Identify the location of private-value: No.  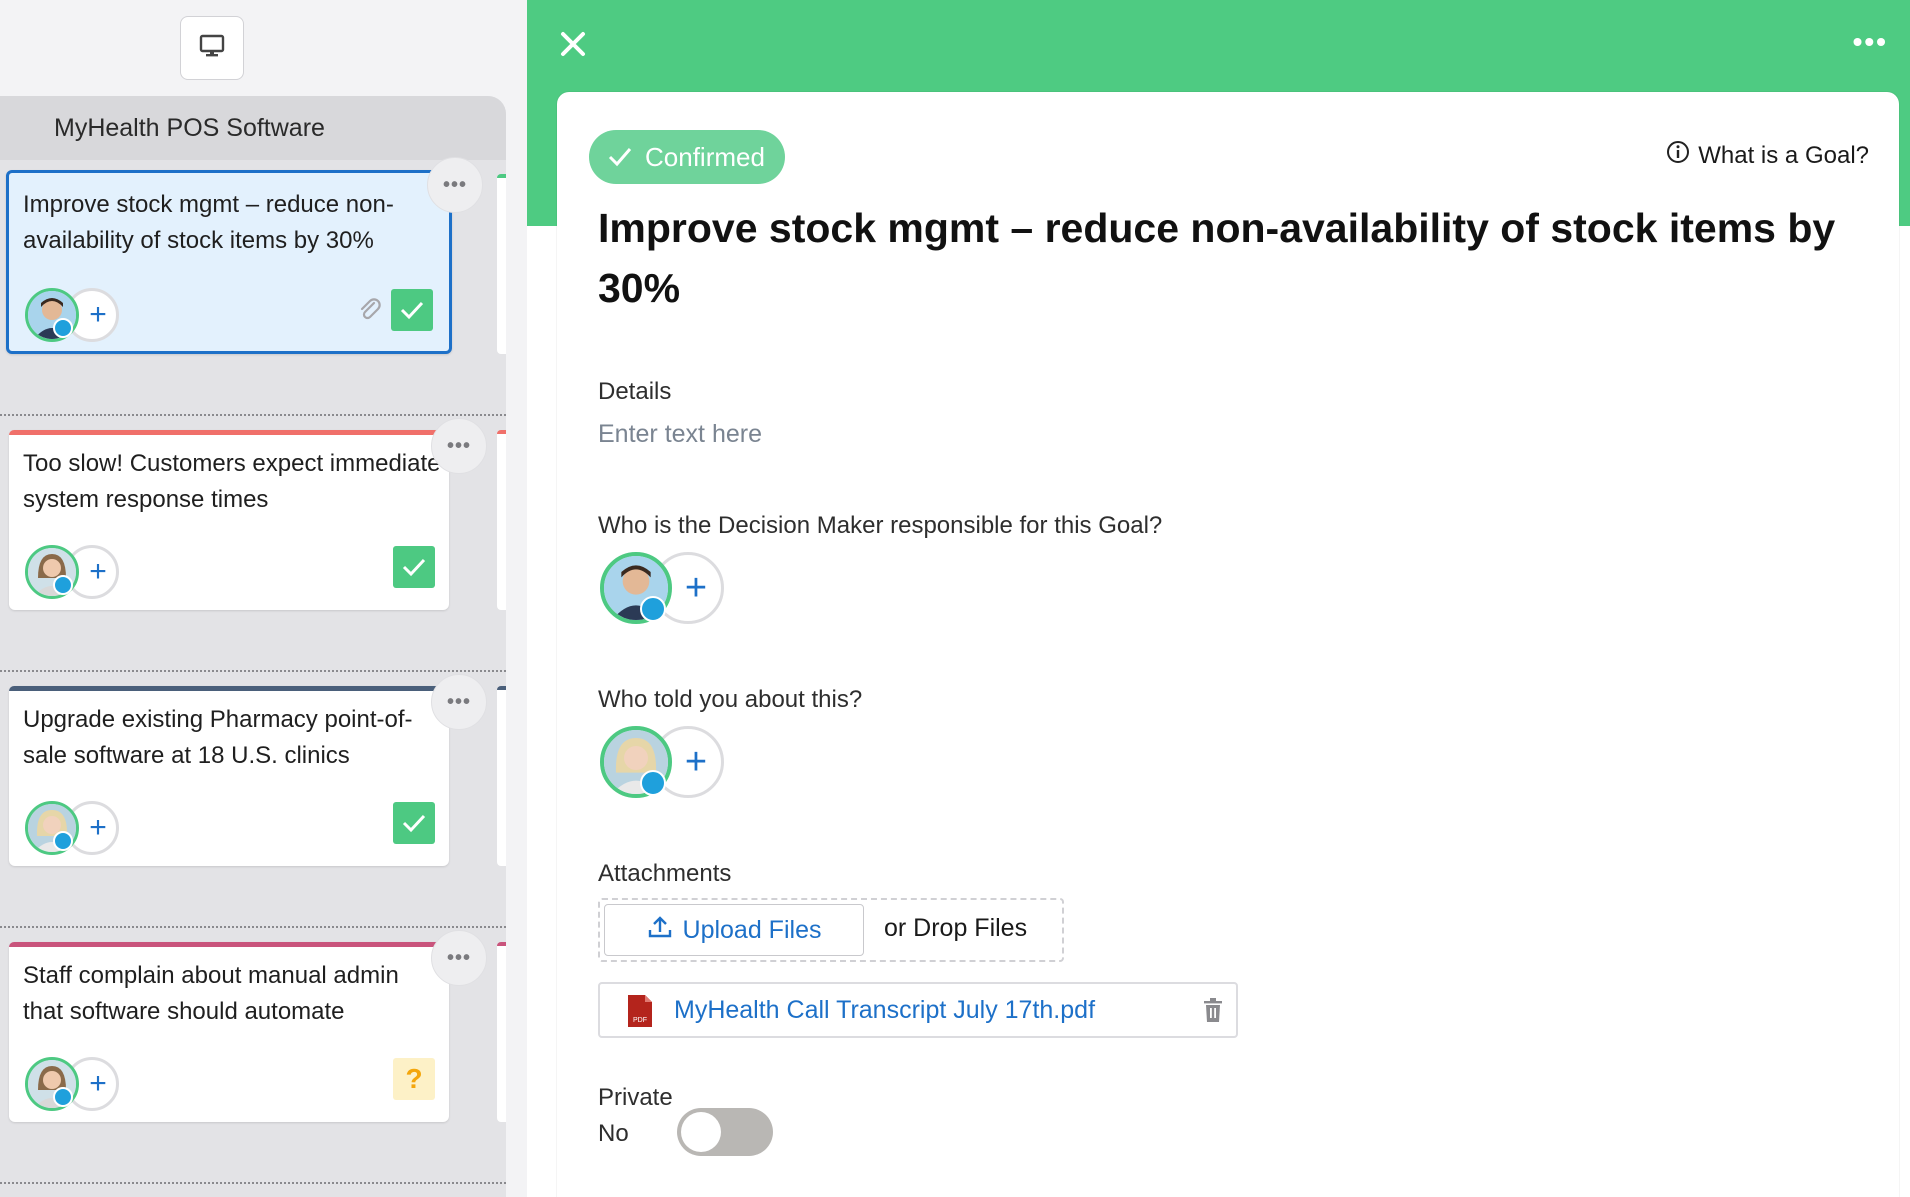
(613, 1133).